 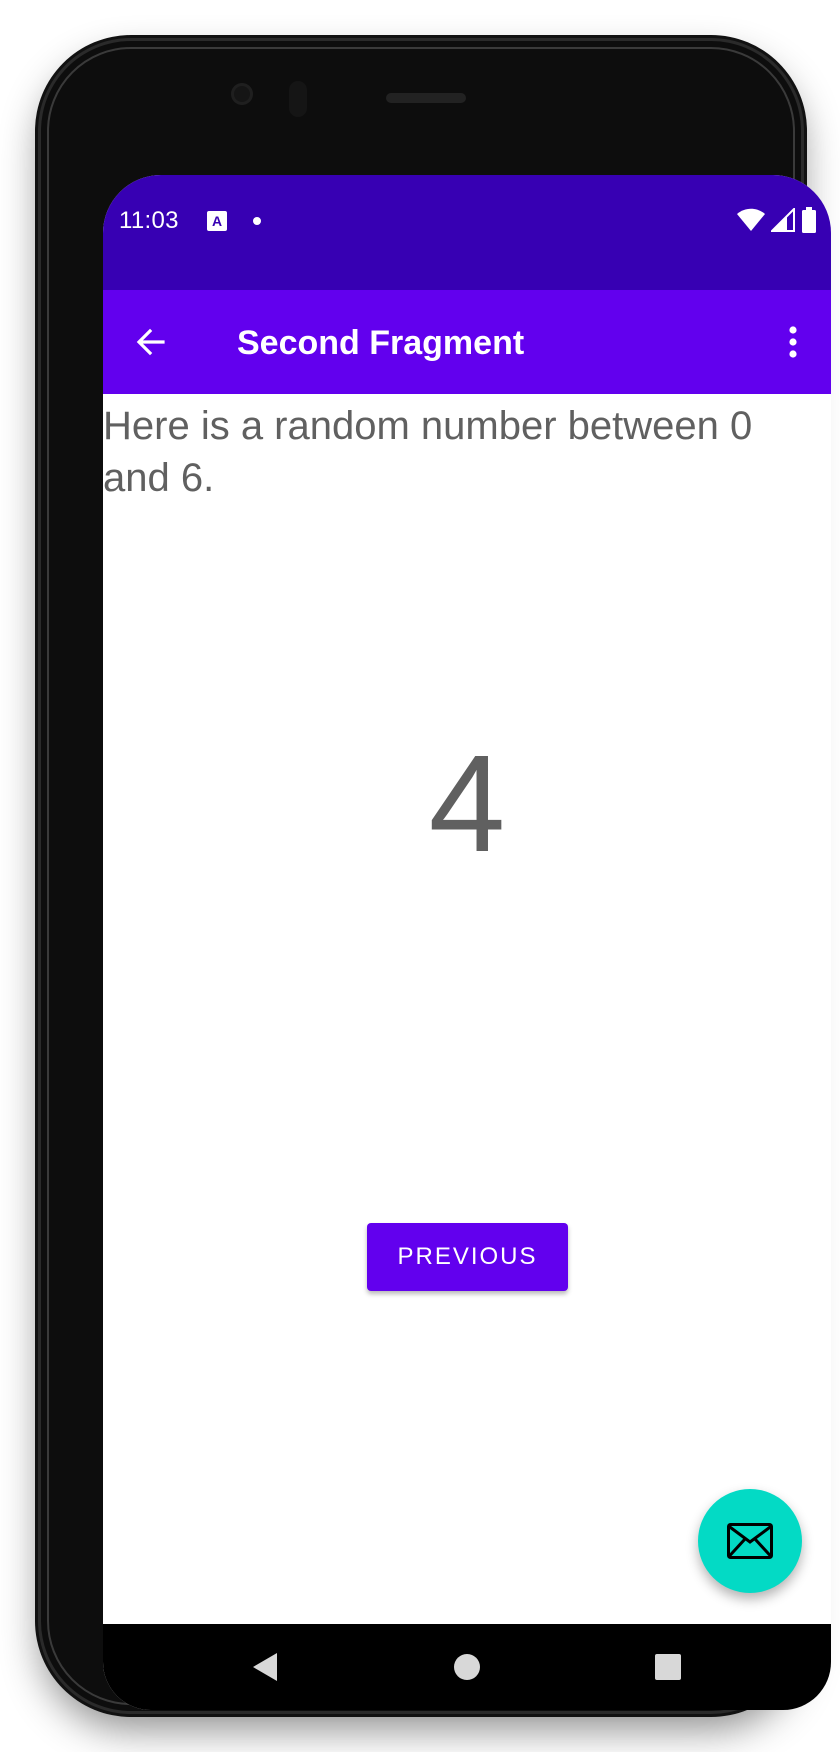 I want to click on app-bar-title: Second Fragment, so click(x=381, y=343).